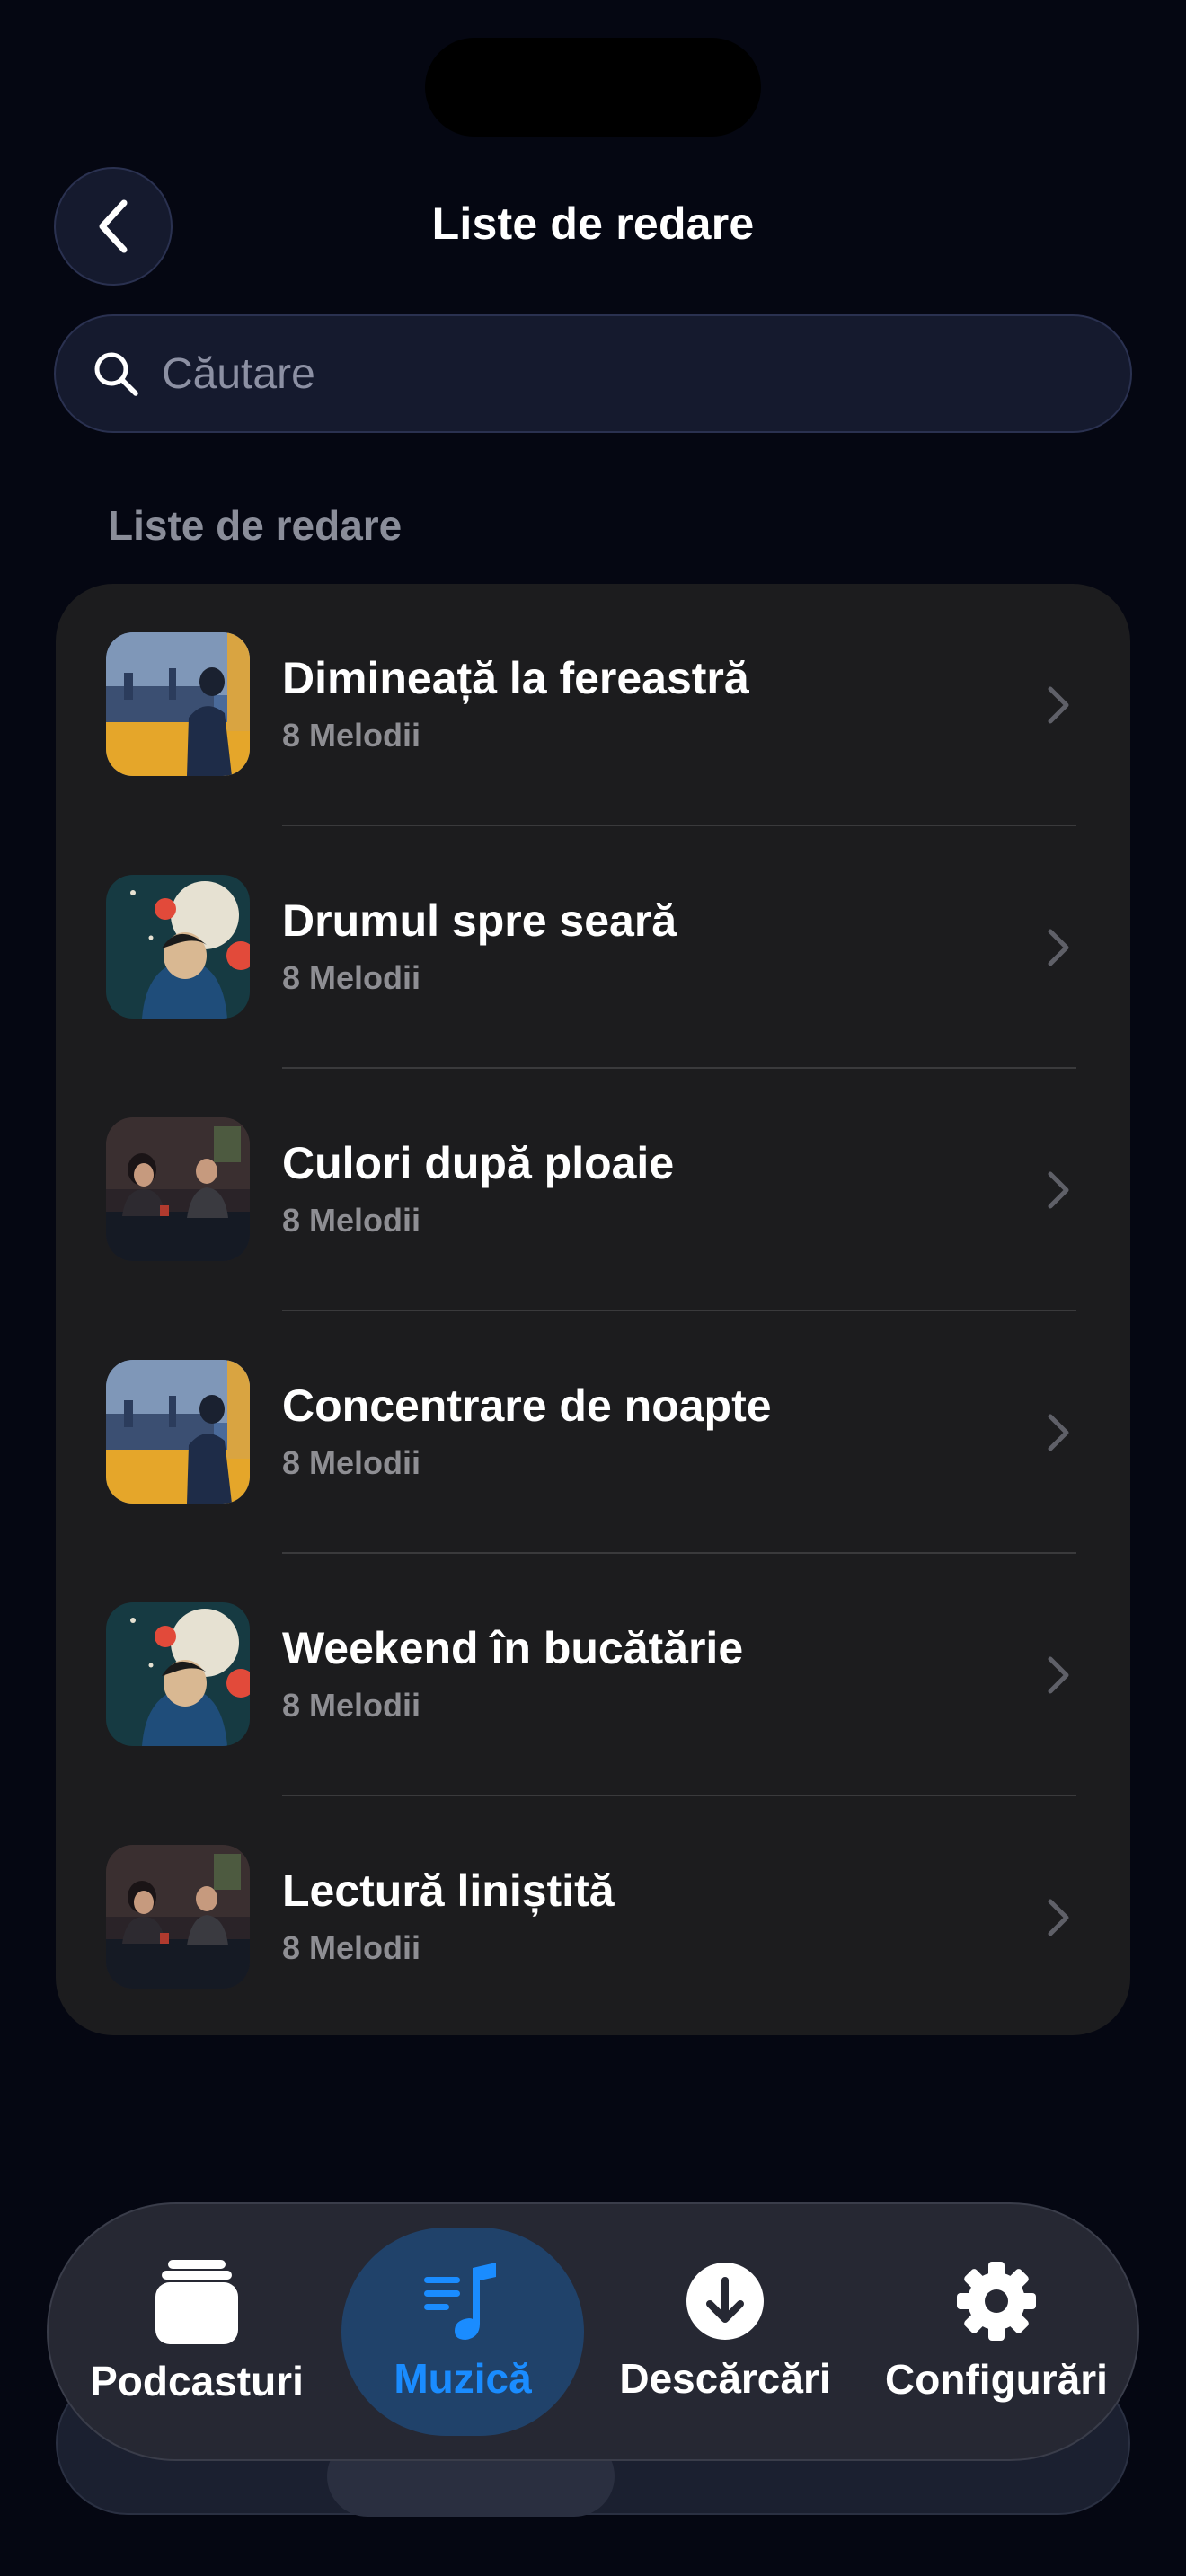  I want to click on music-note-icon, so click(460, 2301).